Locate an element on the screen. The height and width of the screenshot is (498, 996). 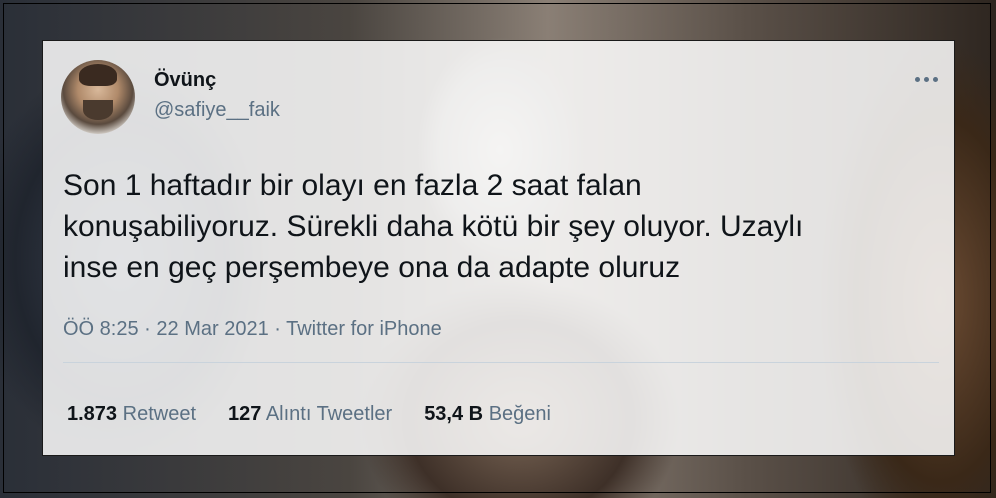
likes-stat: 53,4 B Beğeni is located at coordinates (487, 414).